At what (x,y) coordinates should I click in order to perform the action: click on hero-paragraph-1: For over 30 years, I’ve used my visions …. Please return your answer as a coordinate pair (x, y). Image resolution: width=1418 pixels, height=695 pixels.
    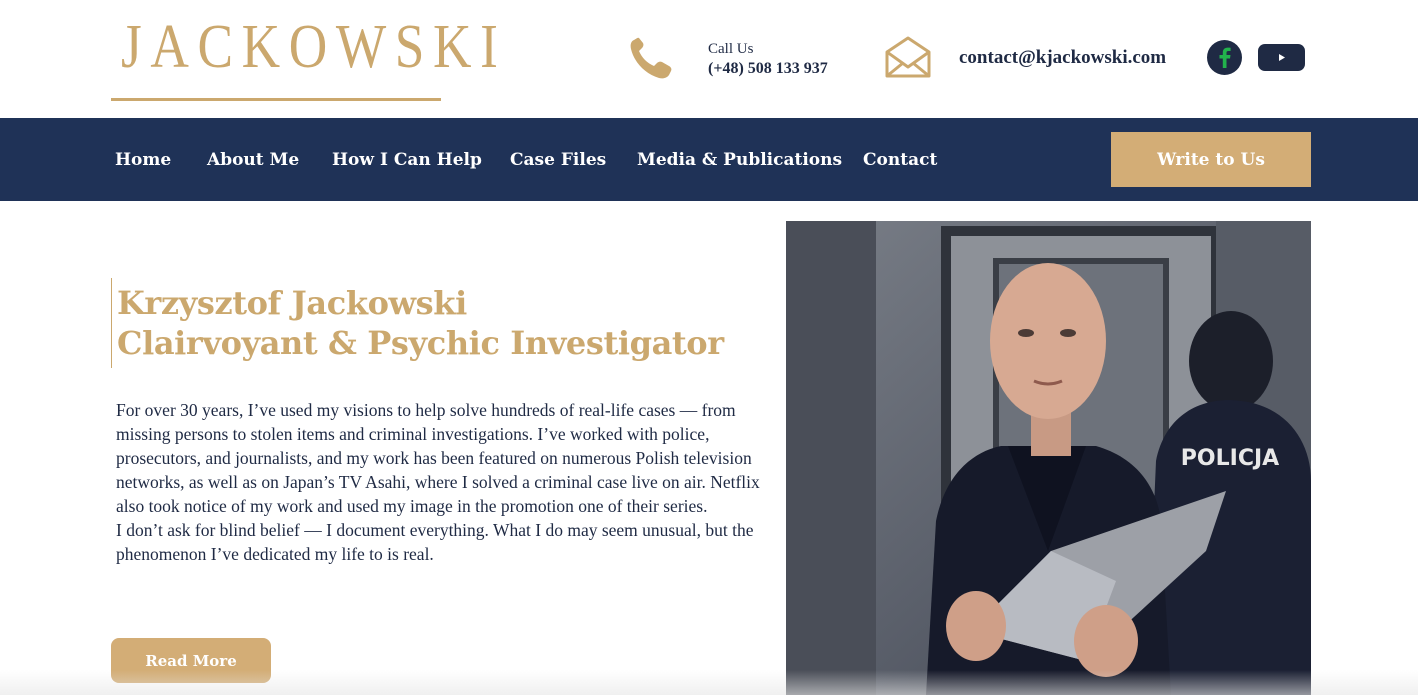
    Looking at the image, I should click on (438, 458).